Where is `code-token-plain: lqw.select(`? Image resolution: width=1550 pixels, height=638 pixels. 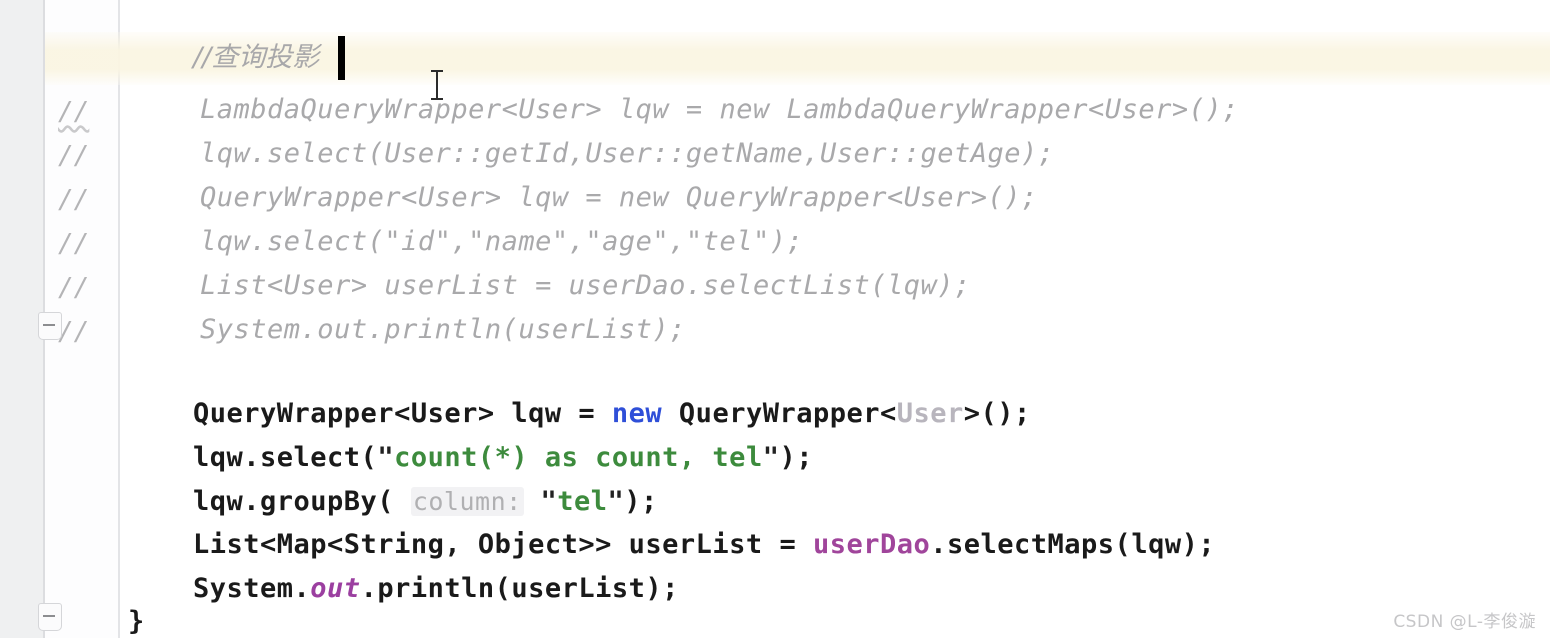
code-token-plain: lqw.select( is located at coordinates (285, 457).